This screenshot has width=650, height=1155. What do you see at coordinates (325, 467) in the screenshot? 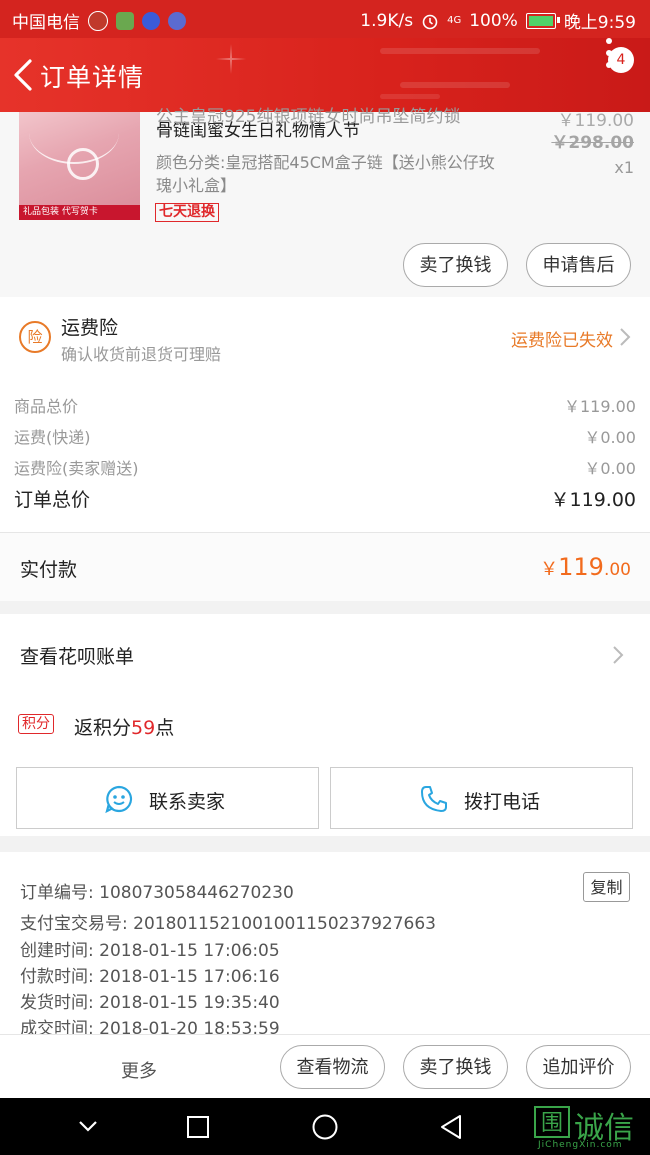
I see `fee-row-insurance: 运费险(卖家赠送) ￥0.00` at bounding box center [325, 467].